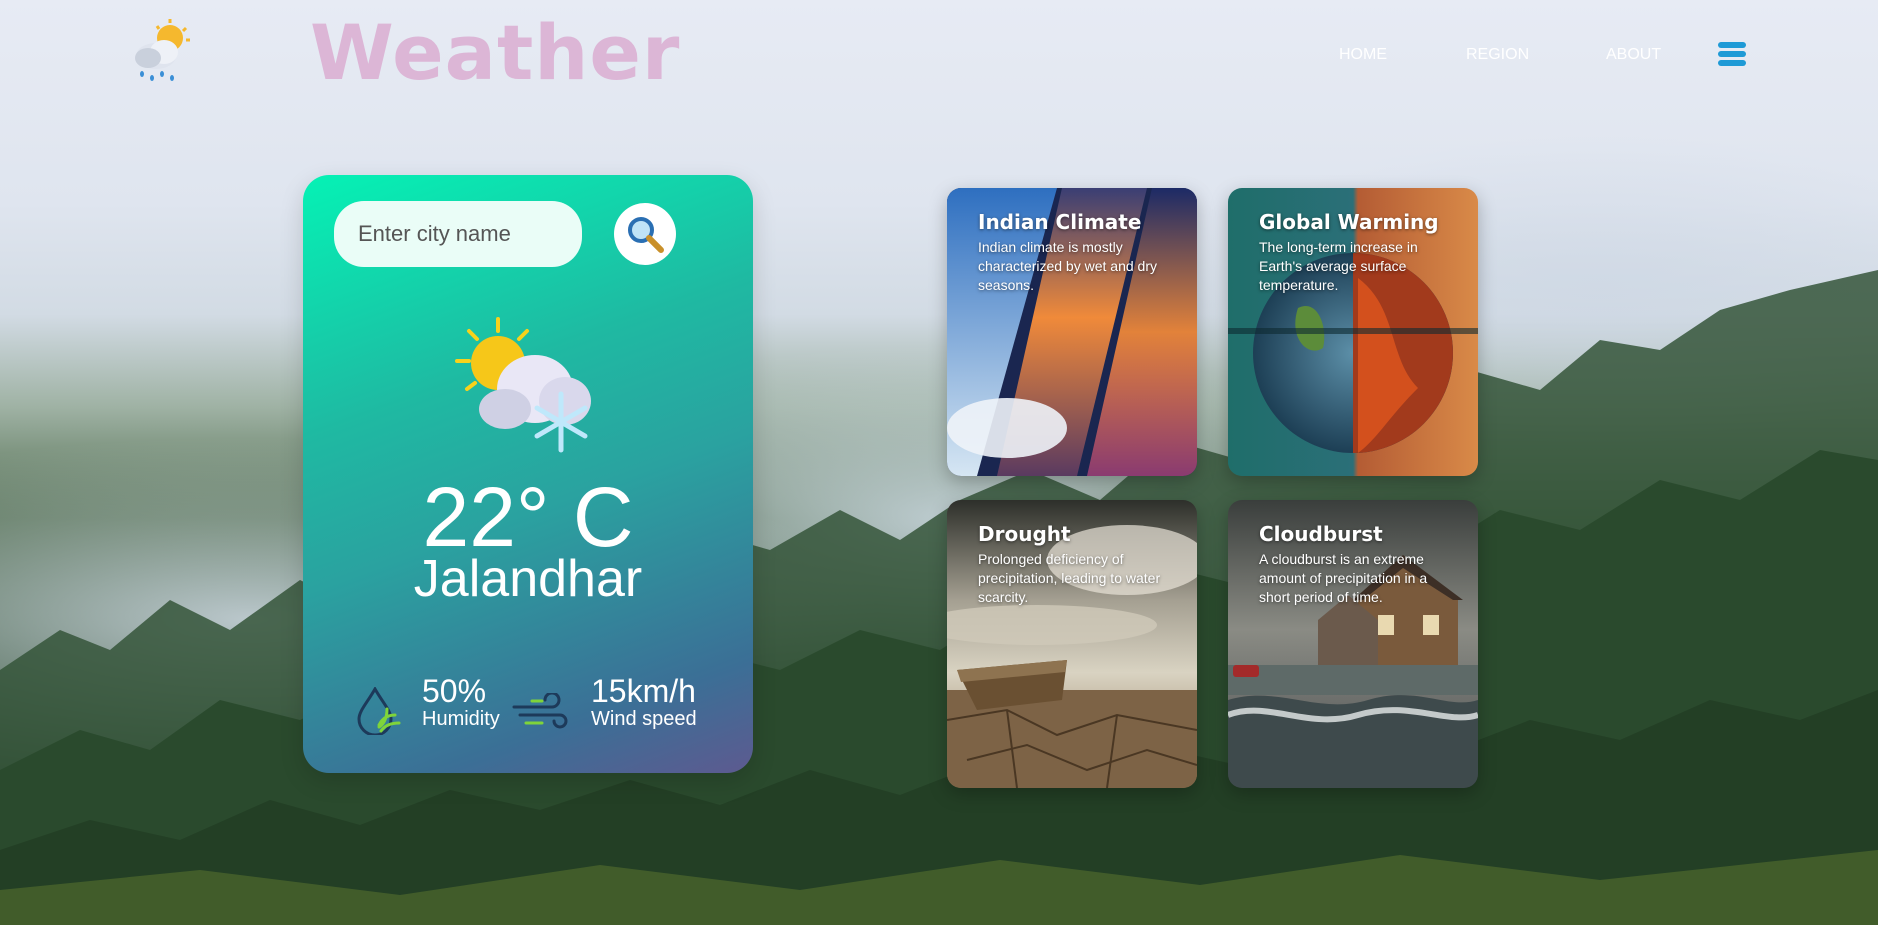 Image resolution: width=1878 pixels, height=925 pixels. I want to click on sun-cloud-snow-icon, so click(528, 387).